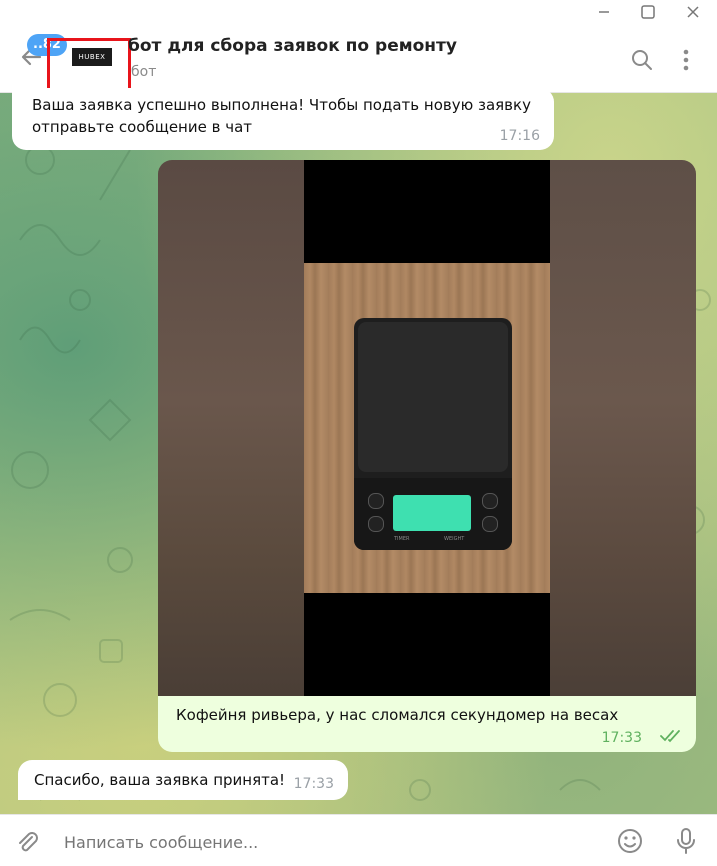 The height and width of the screenshot is (866, 717). I want to click on kitchen-scale: TIMER WEIGHT, so click(433, 434).